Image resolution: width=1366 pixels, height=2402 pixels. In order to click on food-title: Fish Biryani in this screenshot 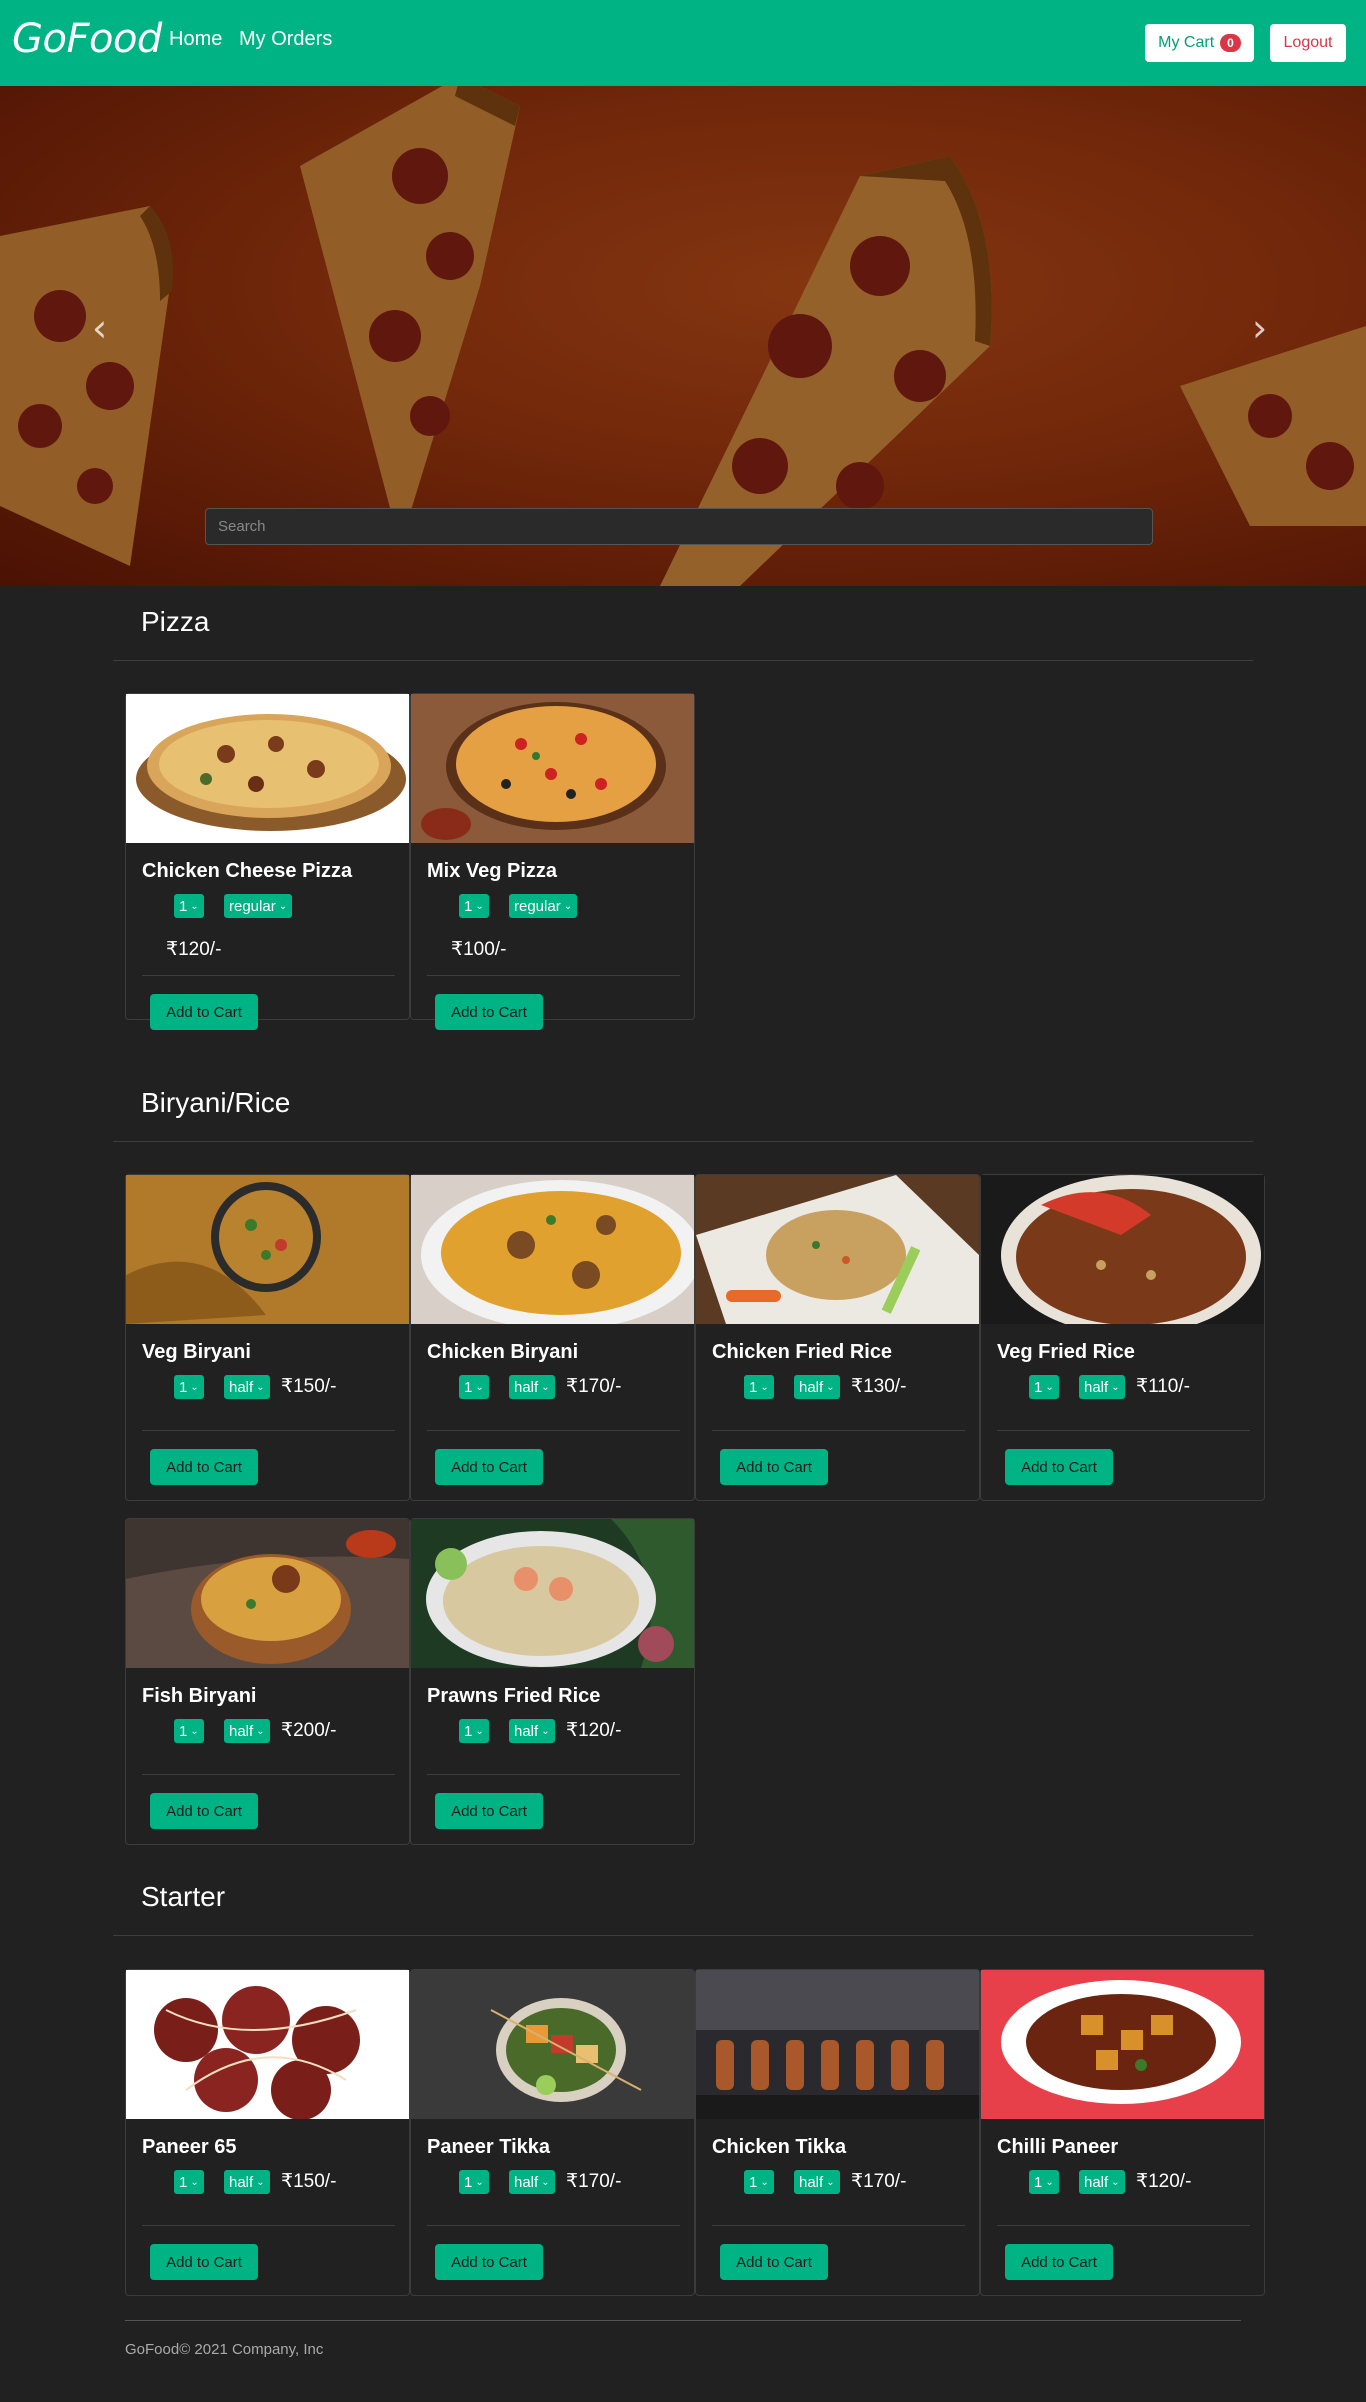, I will do `click(199, 1696)`.